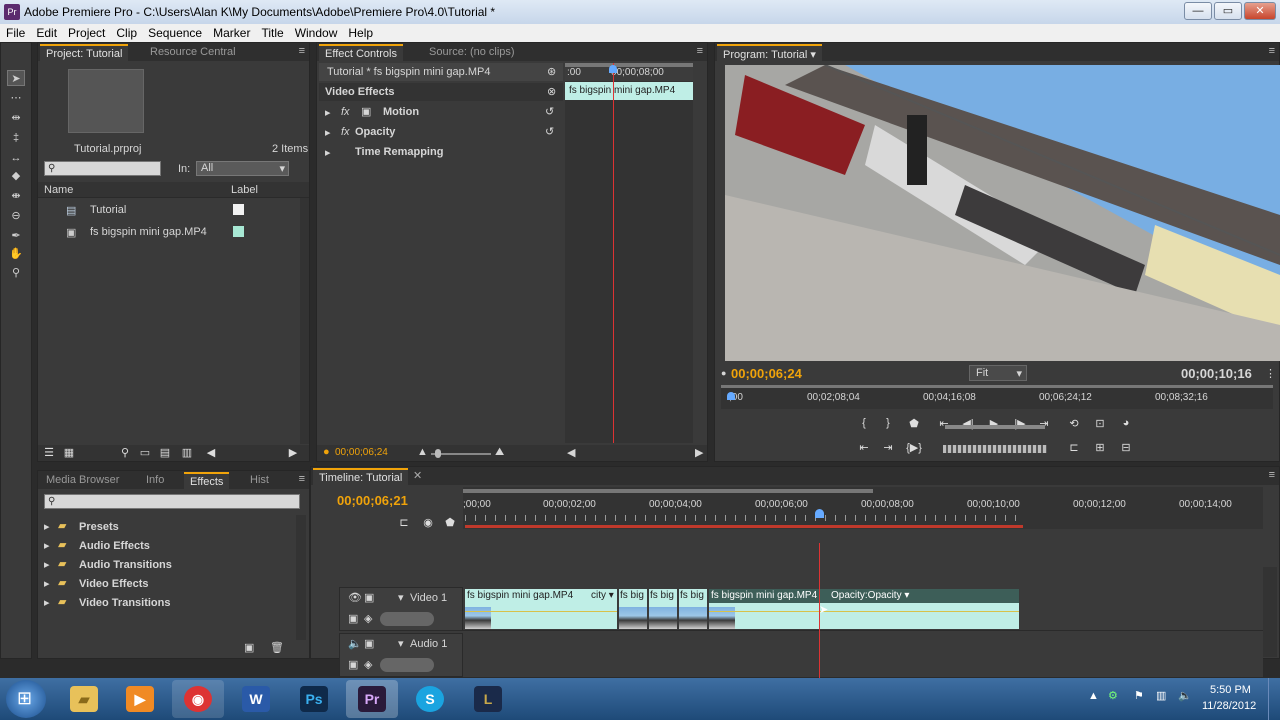 The height and width of the screenshot is (720, 1280). I want to click on menu-help: Help, so click(360, 32).